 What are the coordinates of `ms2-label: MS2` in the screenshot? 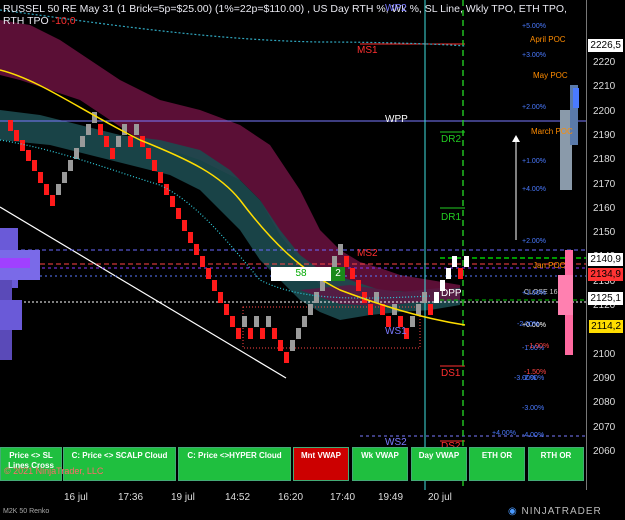 It's located at (367, 253).